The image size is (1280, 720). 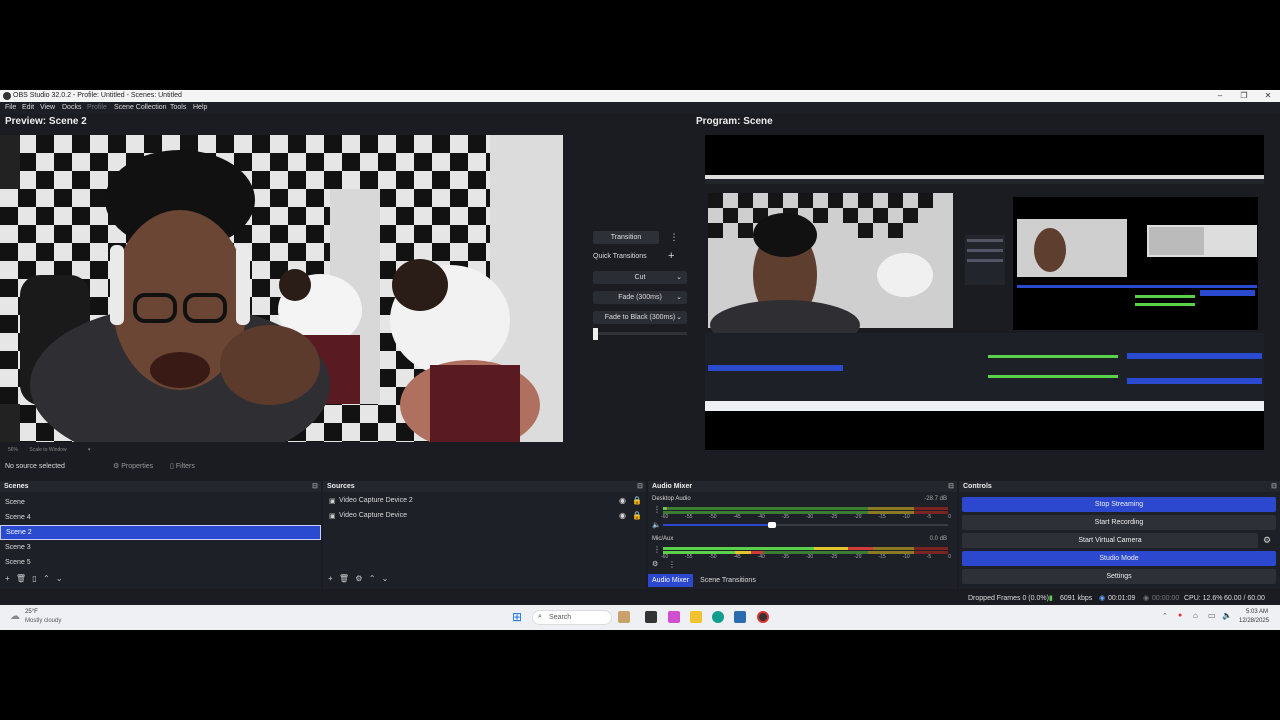 What do you see at coordinates (805, 508) in the screenshot?
I see `volume-meter` at bounding box center [805, 508].